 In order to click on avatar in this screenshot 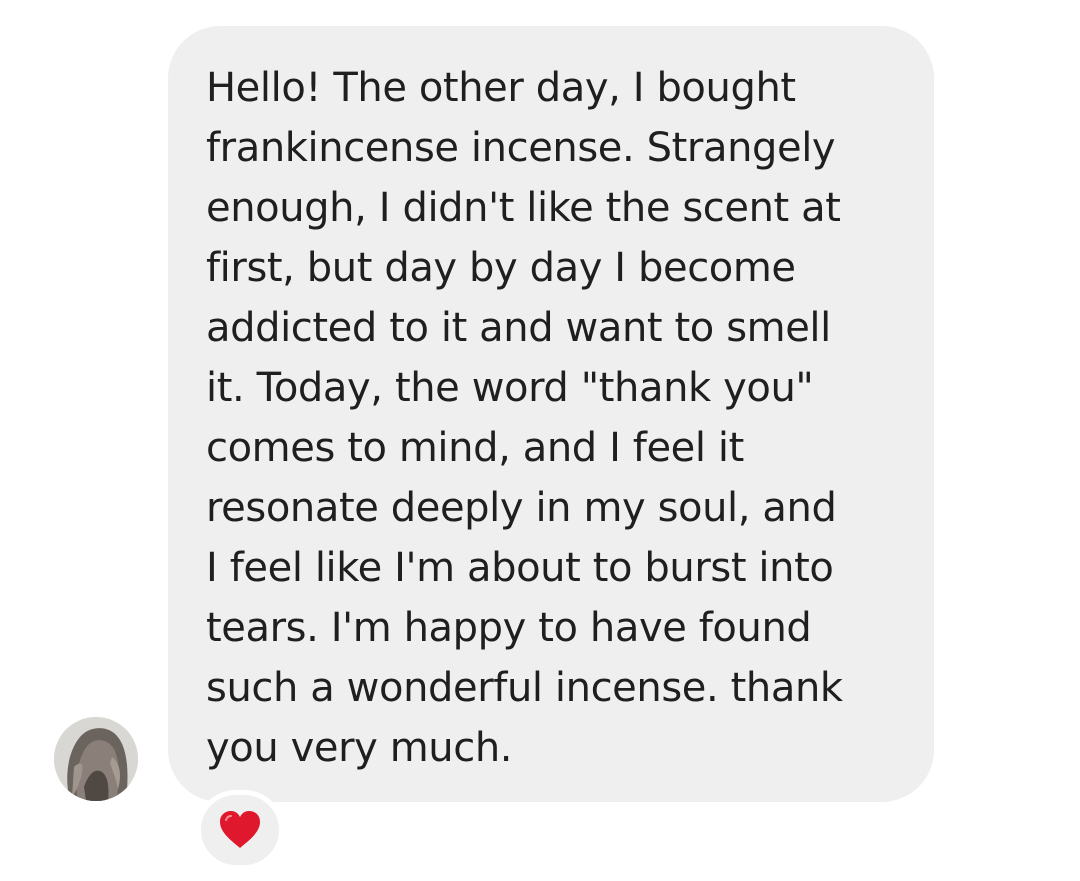, I will do `click(96, 759)`.